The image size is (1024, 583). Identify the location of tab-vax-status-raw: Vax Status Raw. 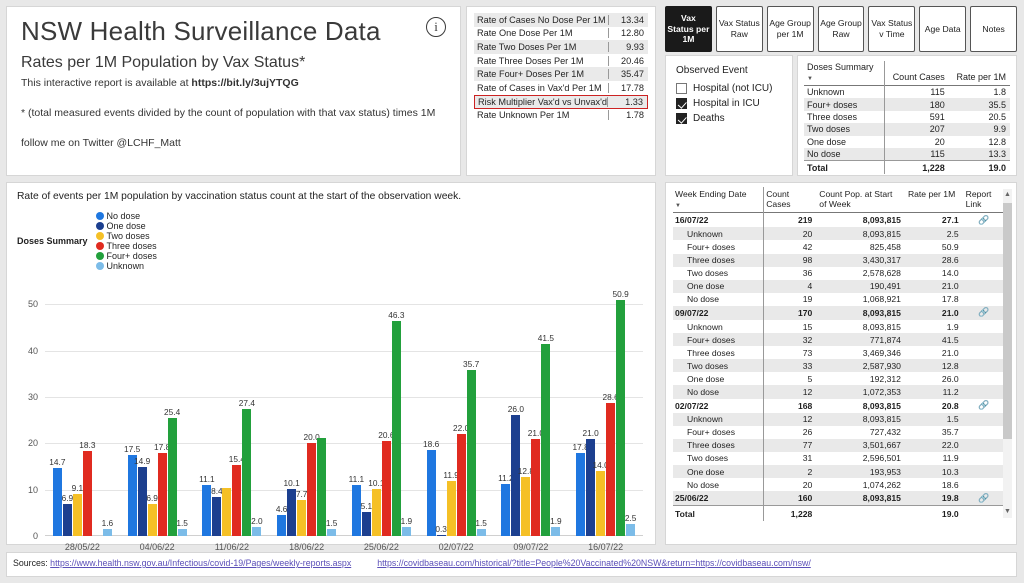
(739, 29).